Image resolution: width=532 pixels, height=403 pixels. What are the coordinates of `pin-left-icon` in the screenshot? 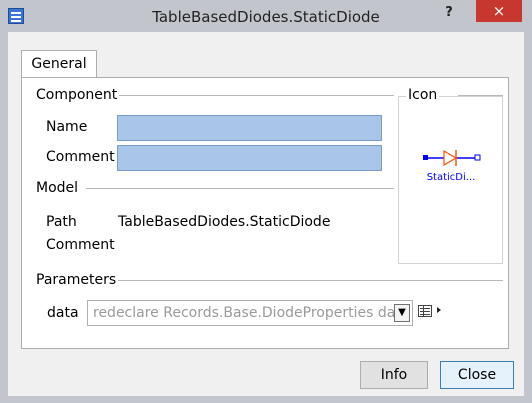 It's located at (425, 157).